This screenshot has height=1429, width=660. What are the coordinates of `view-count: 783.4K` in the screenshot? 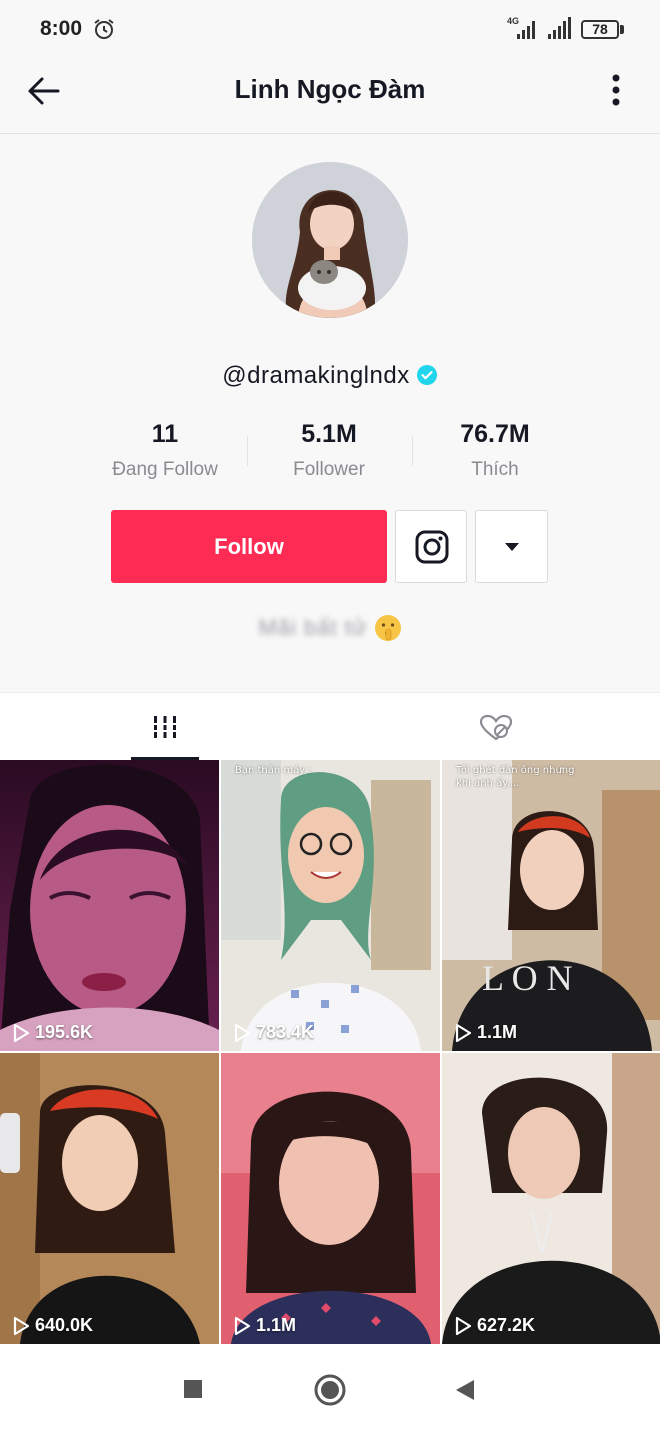 It's located at (273, 1032).